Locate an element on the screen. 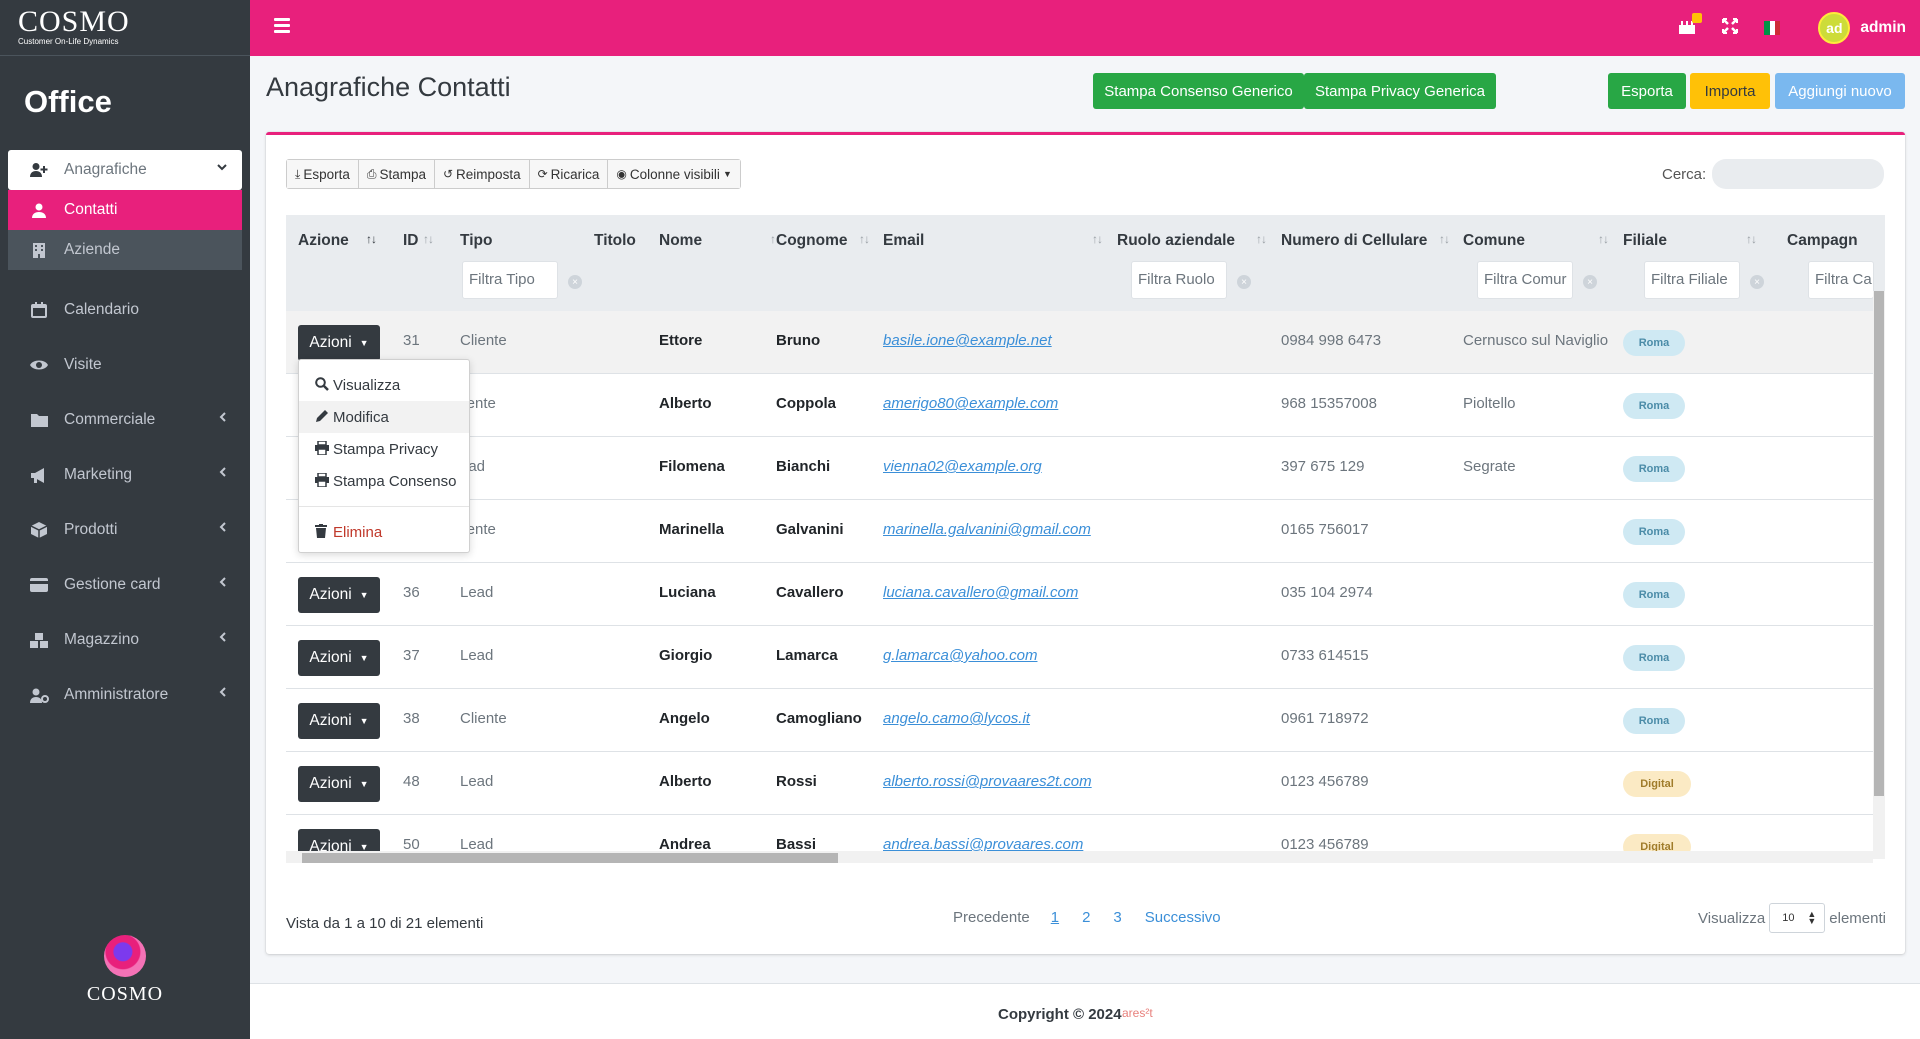 This screenshot has height=1039, width=1920. search-label: Cerca: is located at coordinates (1684, 174).